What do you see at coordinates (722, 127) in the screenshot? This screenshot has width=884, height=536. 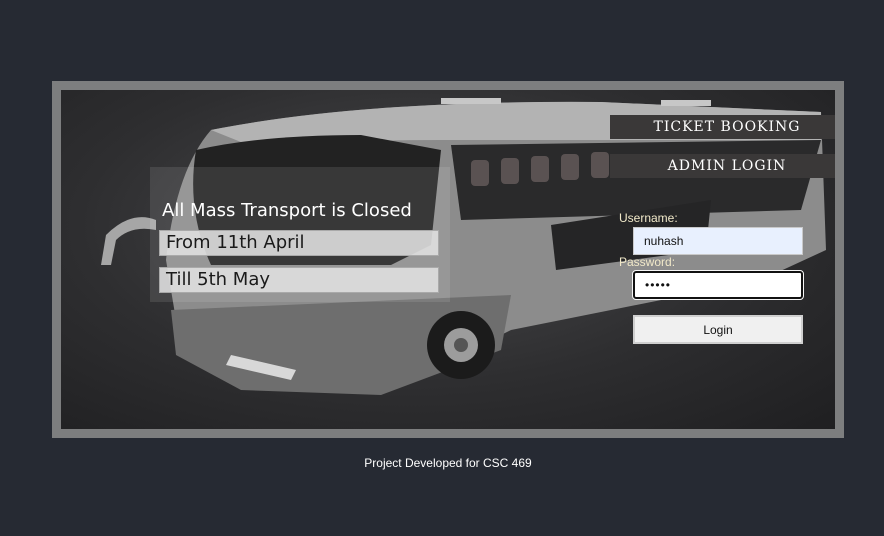 I see `ticket-booking-button: TICKET BOOKING` at bounding box center [722, 127].